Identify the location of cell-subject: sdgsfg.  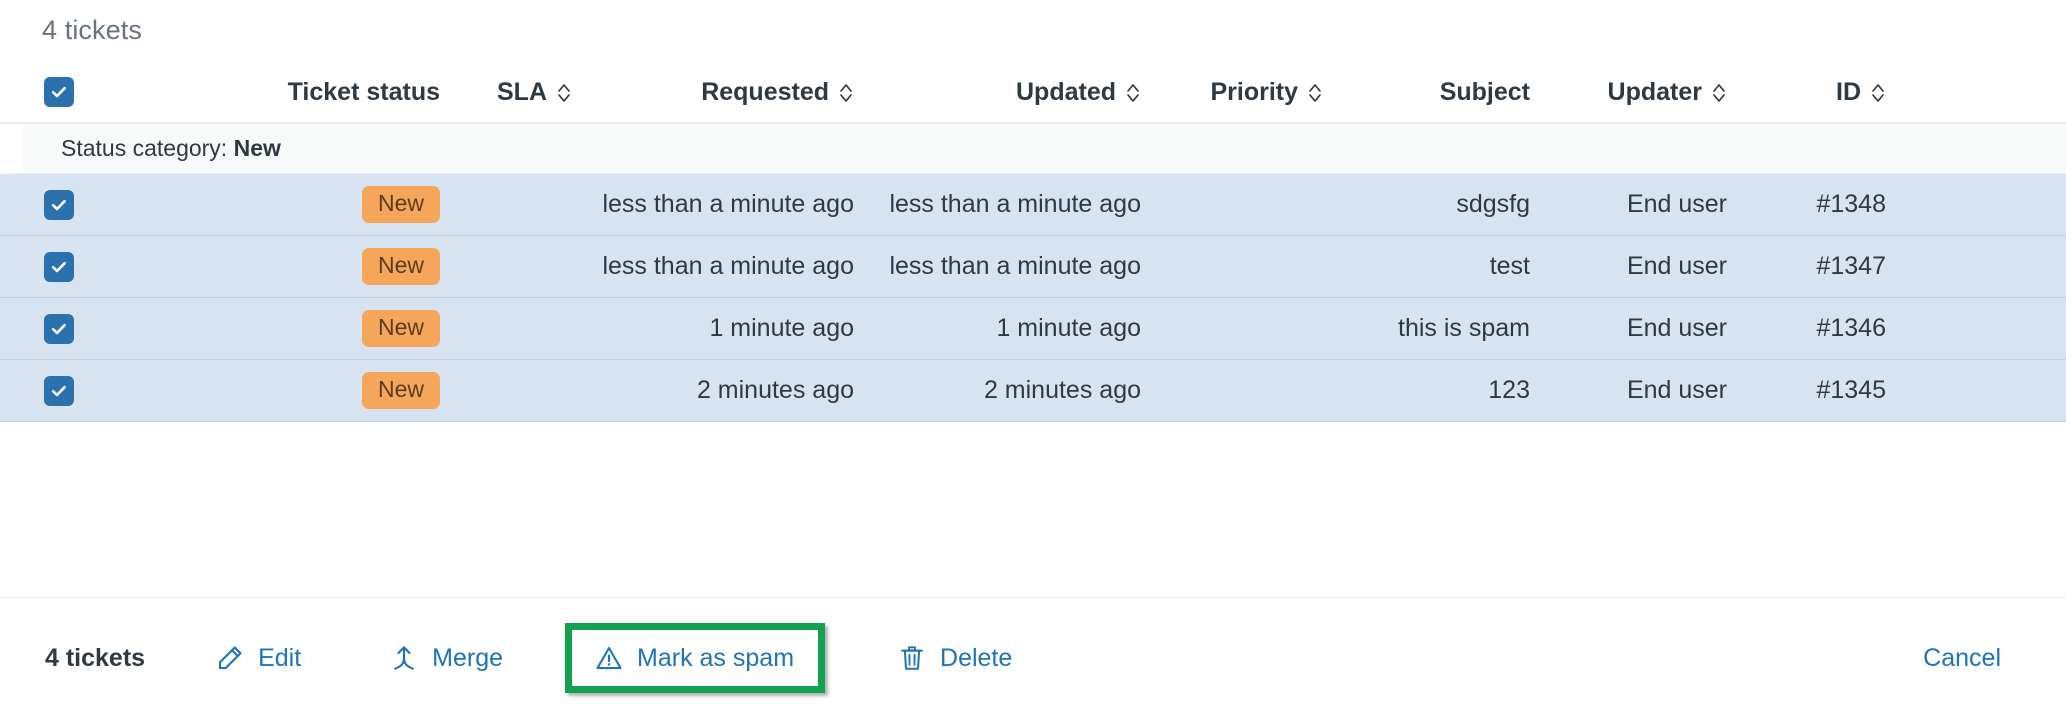
(1493, 204).